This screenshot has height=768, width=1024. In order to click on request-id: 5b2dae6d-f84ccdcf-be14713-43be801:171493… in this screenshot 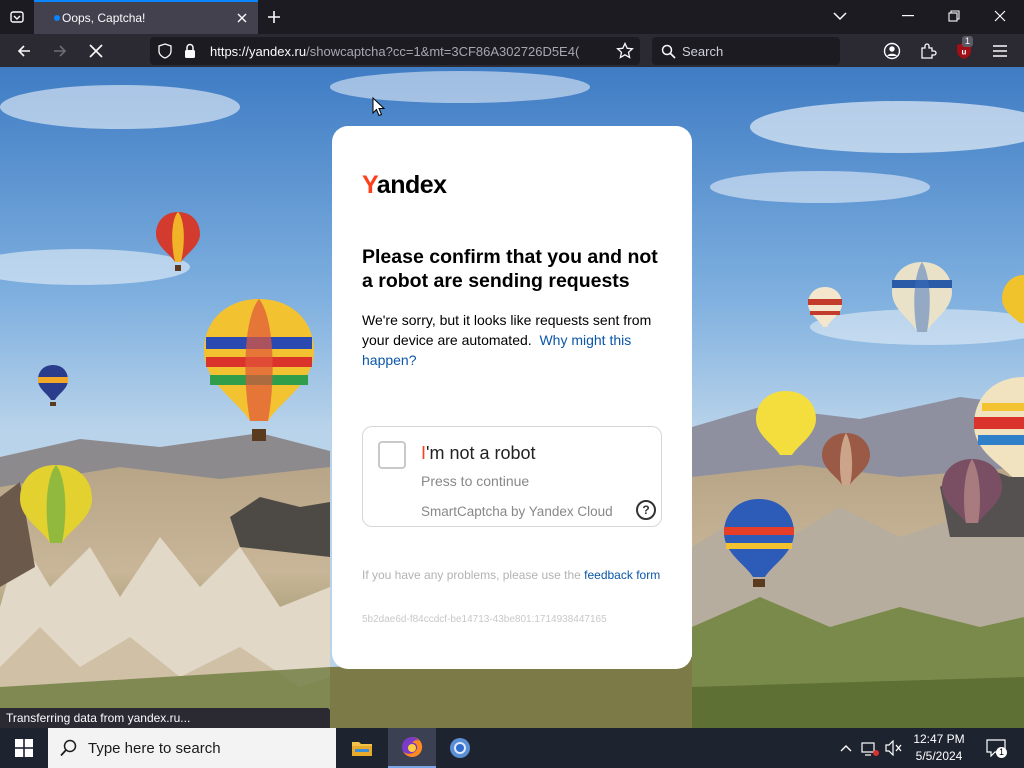, I will do `click(484, 619)`.